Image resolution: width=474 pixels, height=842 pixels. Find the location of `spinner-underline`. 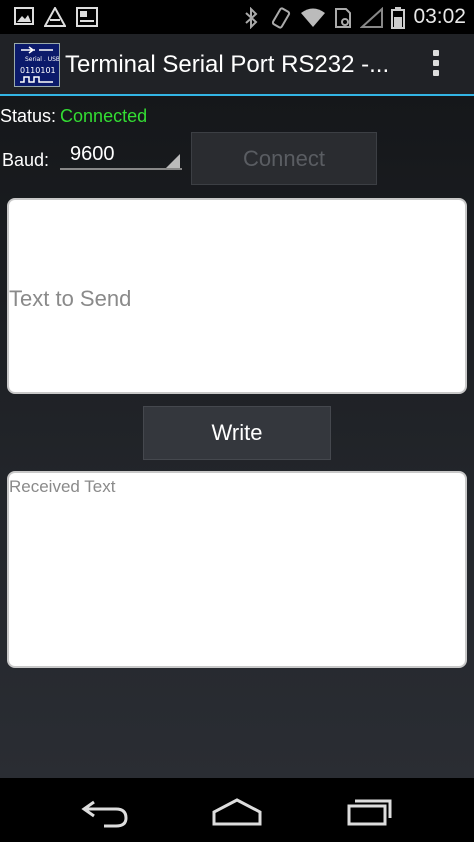

spinner-underline is located at coordinates (121, 169).